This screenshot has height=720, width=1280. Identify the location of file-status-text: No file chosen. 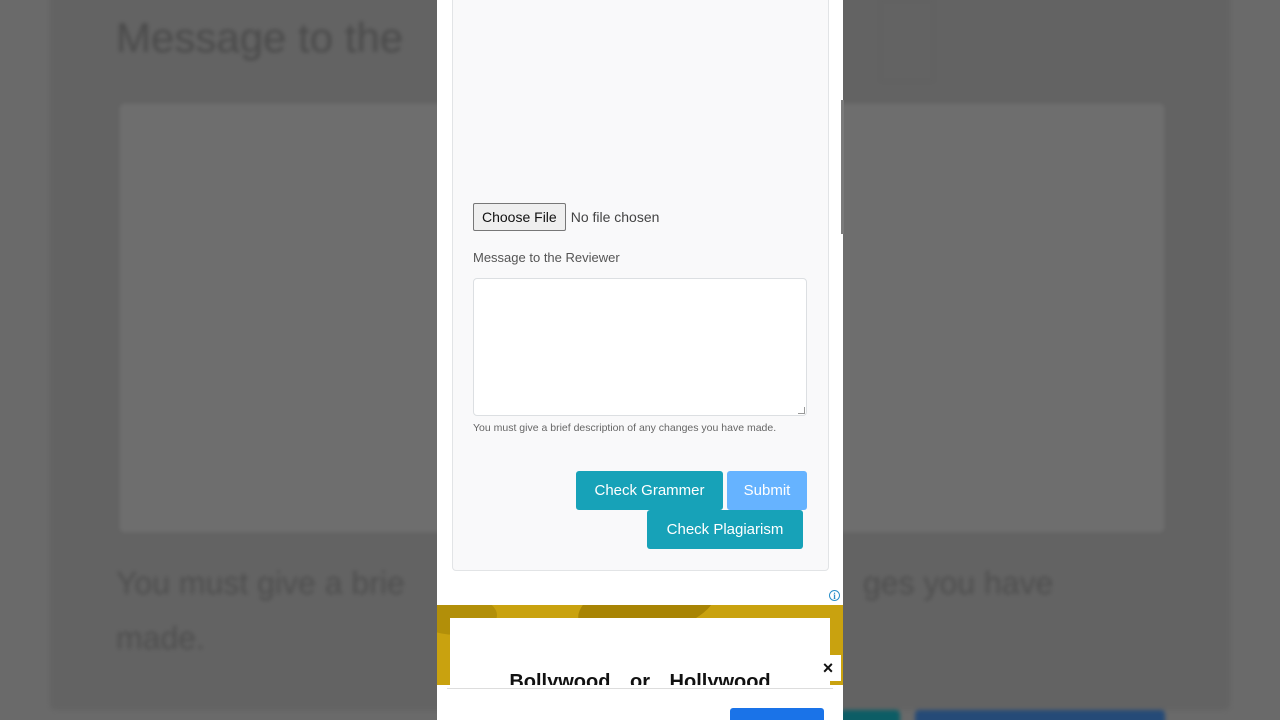
(615, 217).